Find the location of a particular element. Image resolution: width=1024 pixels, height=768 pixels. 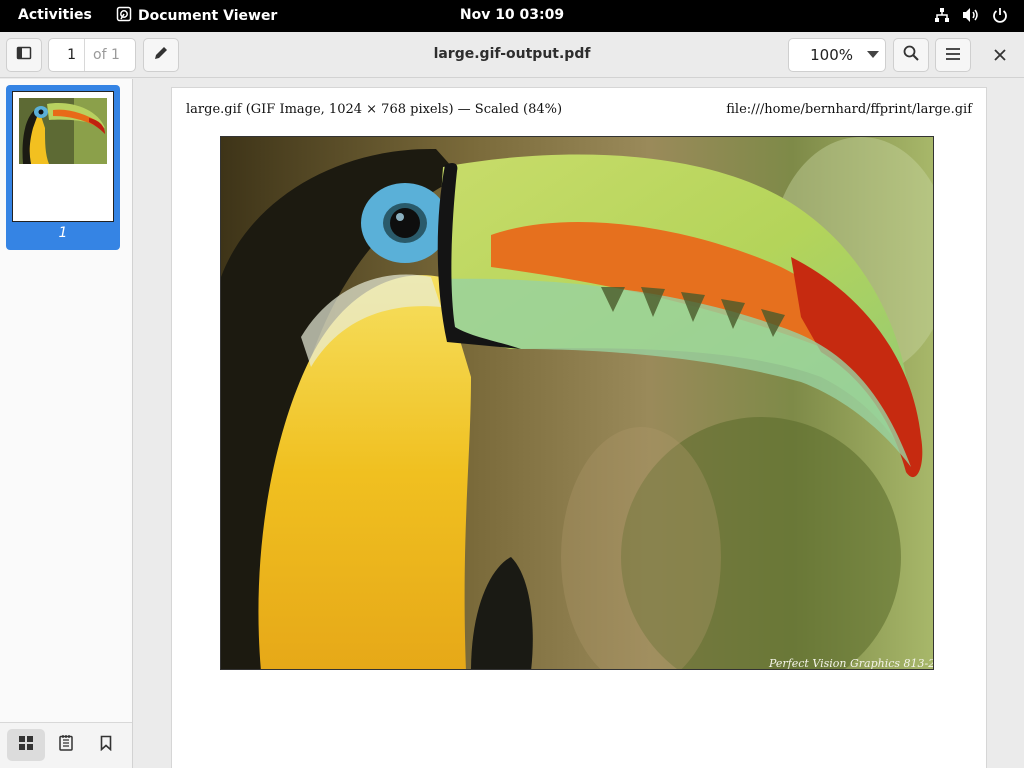

sidebar-toggle-button is located at coordinates (24, 55).